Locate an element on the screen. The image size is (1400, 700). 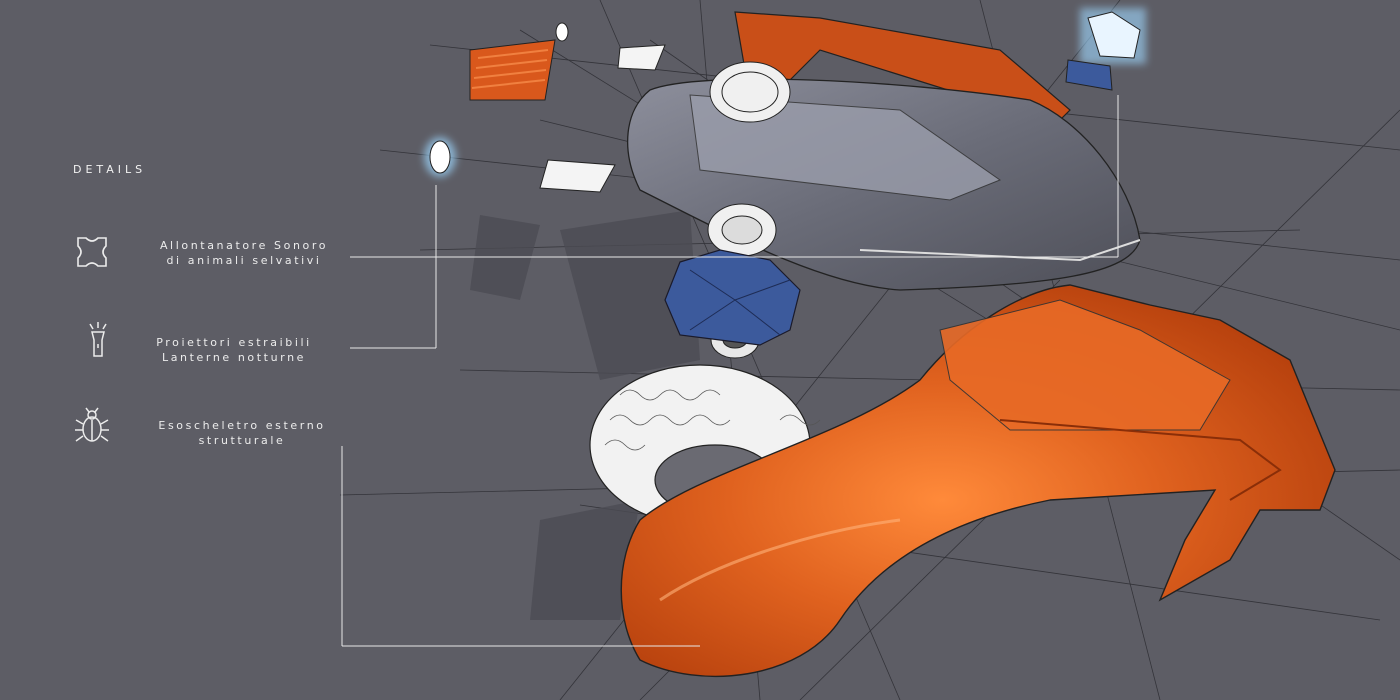
rotor-part is located at coordinates (732, 297).